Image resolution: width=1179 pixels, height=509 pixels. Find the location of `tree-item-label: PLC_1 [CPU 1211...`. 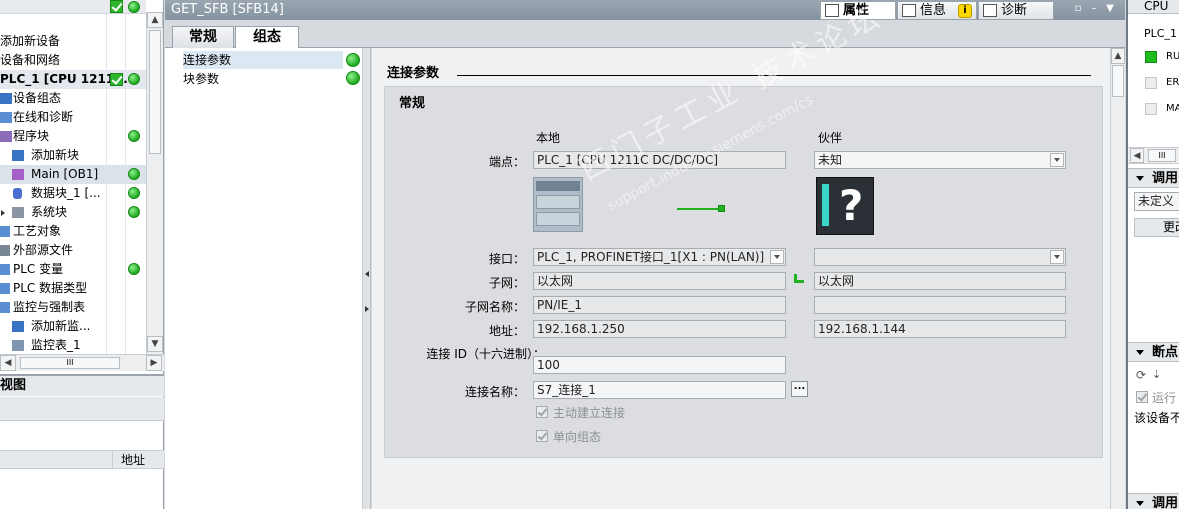

tree-item-label: PLC_1 [CPU 1211... is located at coordinates (64, 79).